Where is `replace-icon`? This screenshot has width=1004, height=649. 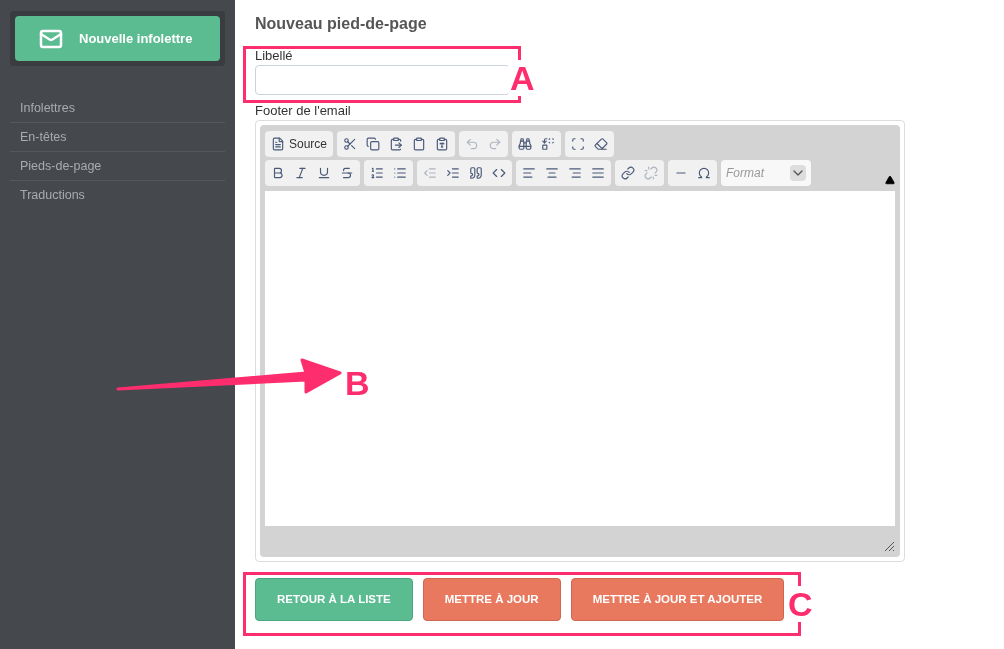 replace-icon is located at coordinates (548, 144).